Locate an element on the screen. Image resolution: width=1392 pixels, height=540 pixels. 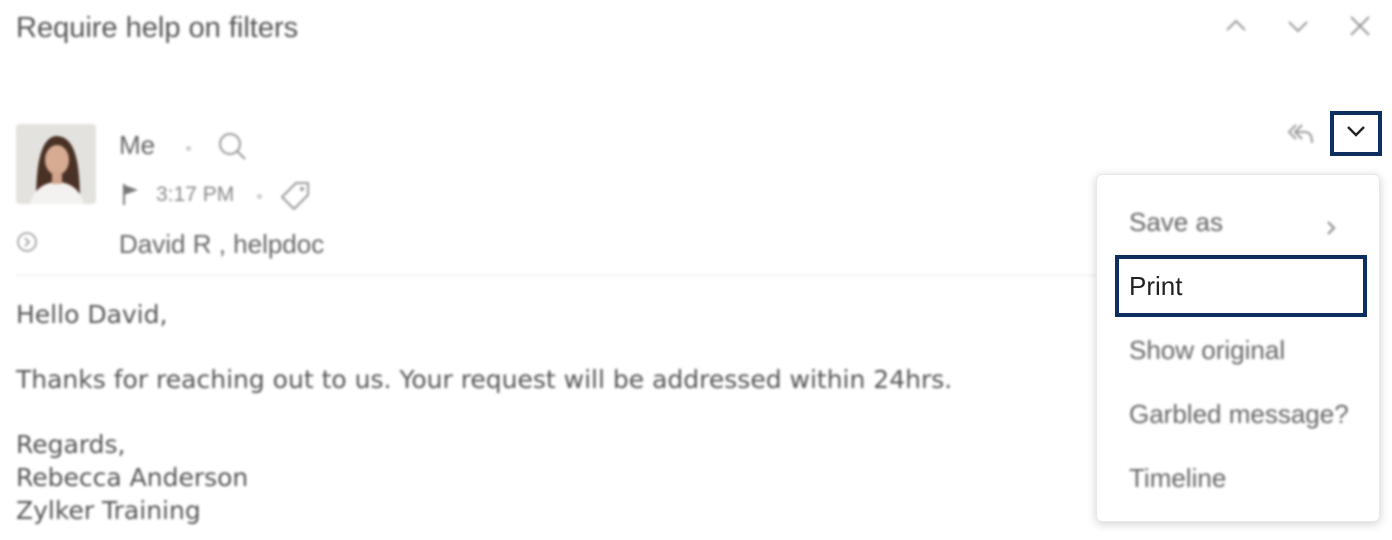
signature-org: Zylker Training is located at coordinates (108, 510).